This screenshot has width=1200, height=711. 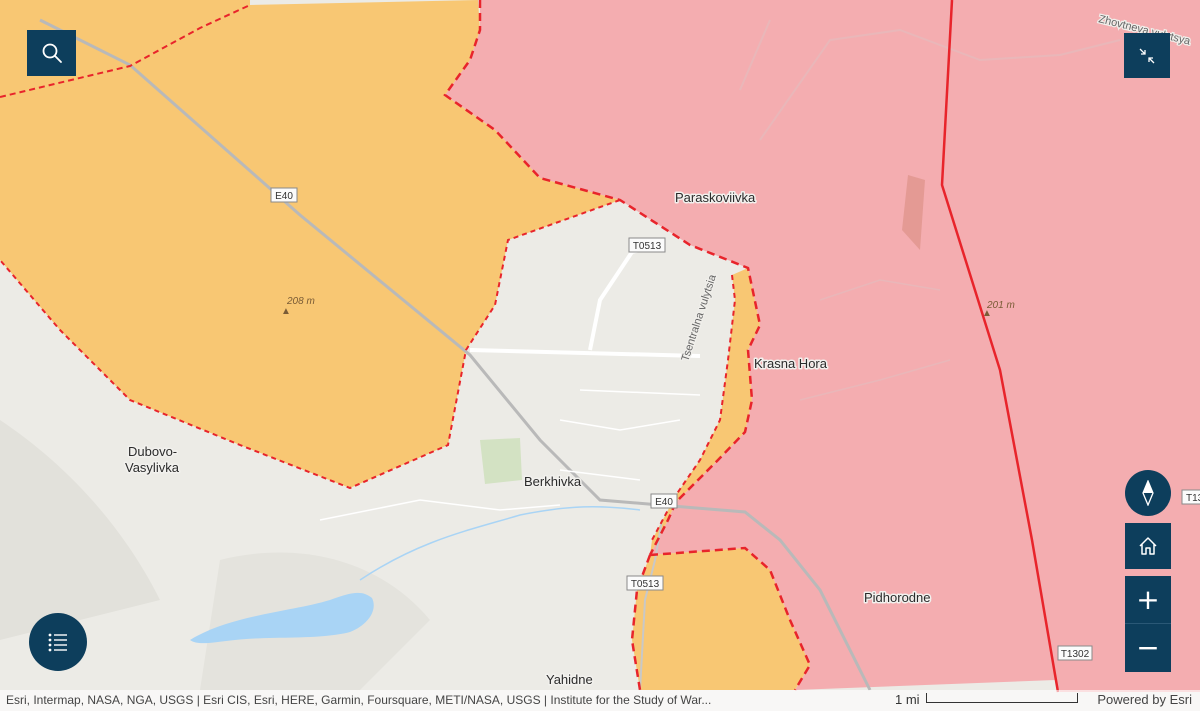 I want to click on legend-button, so click(x=58, y=642).